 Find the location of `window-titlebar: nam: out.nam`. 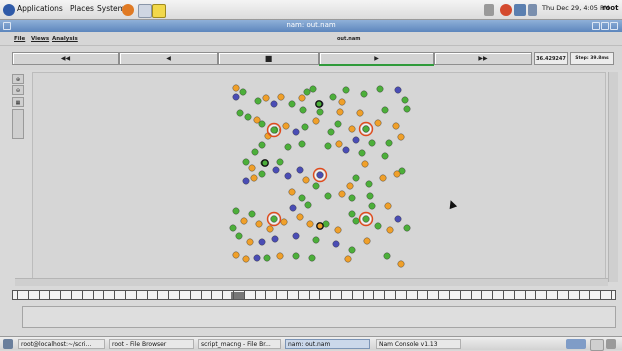

window-titlebar: nam: out.nam is located at coordinates (311, 26).